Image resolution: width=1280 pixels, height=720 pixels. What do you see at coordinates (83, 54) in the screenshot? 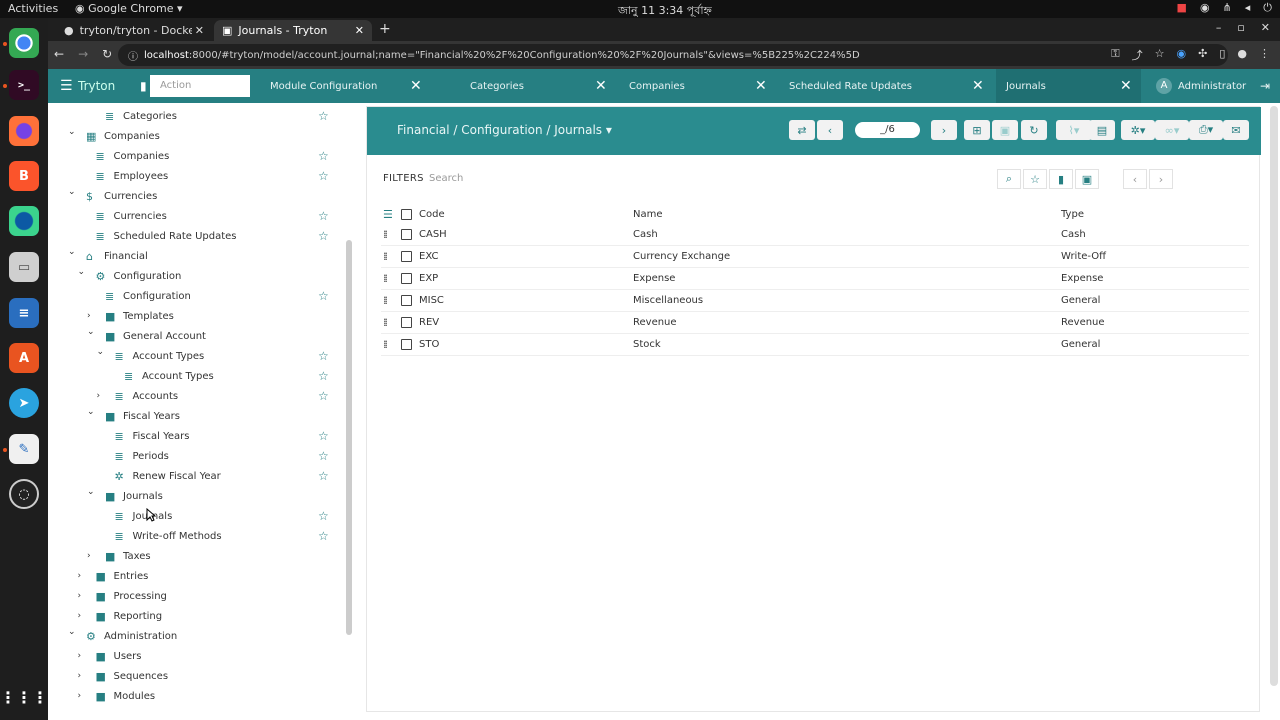
I see `forward-icon: →` at bounding box center [83, 54].